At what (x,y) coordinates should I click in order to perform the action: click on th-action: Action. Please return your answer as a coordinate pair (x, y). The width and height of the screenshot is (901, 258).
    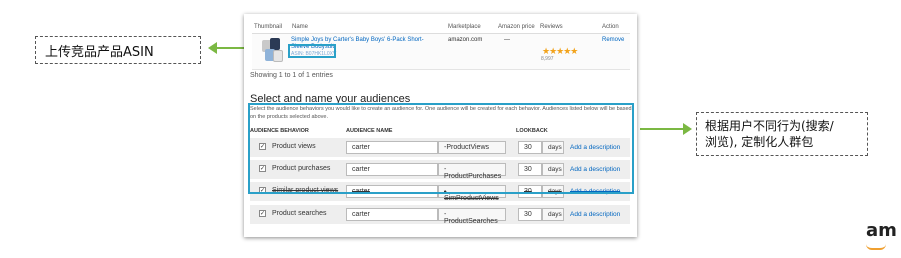
    Looking at the image, I should click on (610, 27).